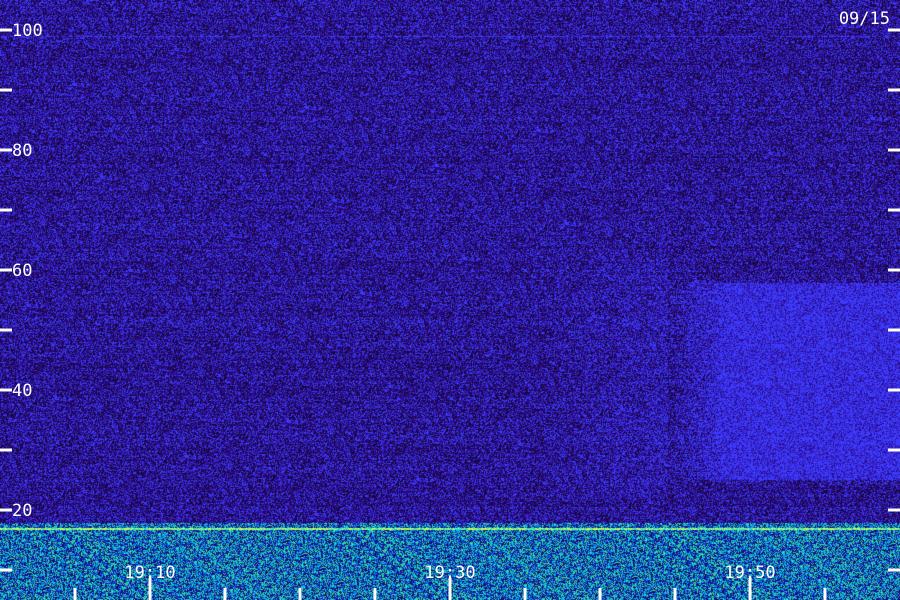 The image size is (900, 600). I want to click on y-tick-label: 60, so click(22, 271).